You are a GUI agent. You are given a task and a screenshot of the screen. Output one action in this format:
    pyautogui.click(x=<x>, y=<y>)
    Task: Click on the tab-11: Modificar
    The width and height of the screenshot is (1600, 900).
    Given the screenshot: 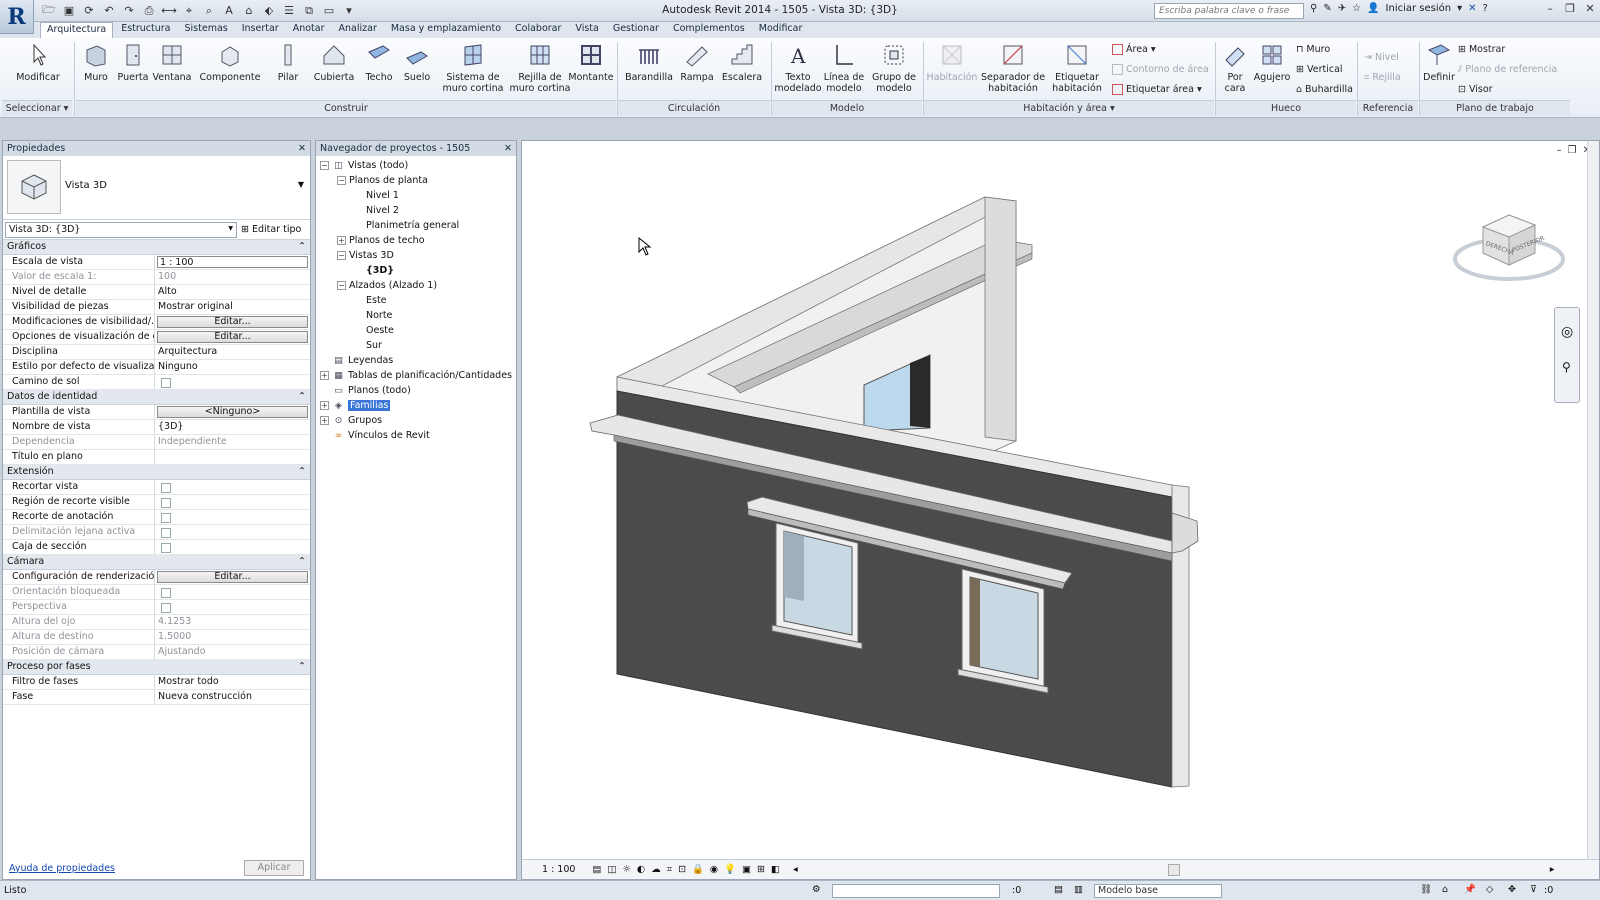 What is the action you would take?
    pyautogui.click(x=781, y=30)
    